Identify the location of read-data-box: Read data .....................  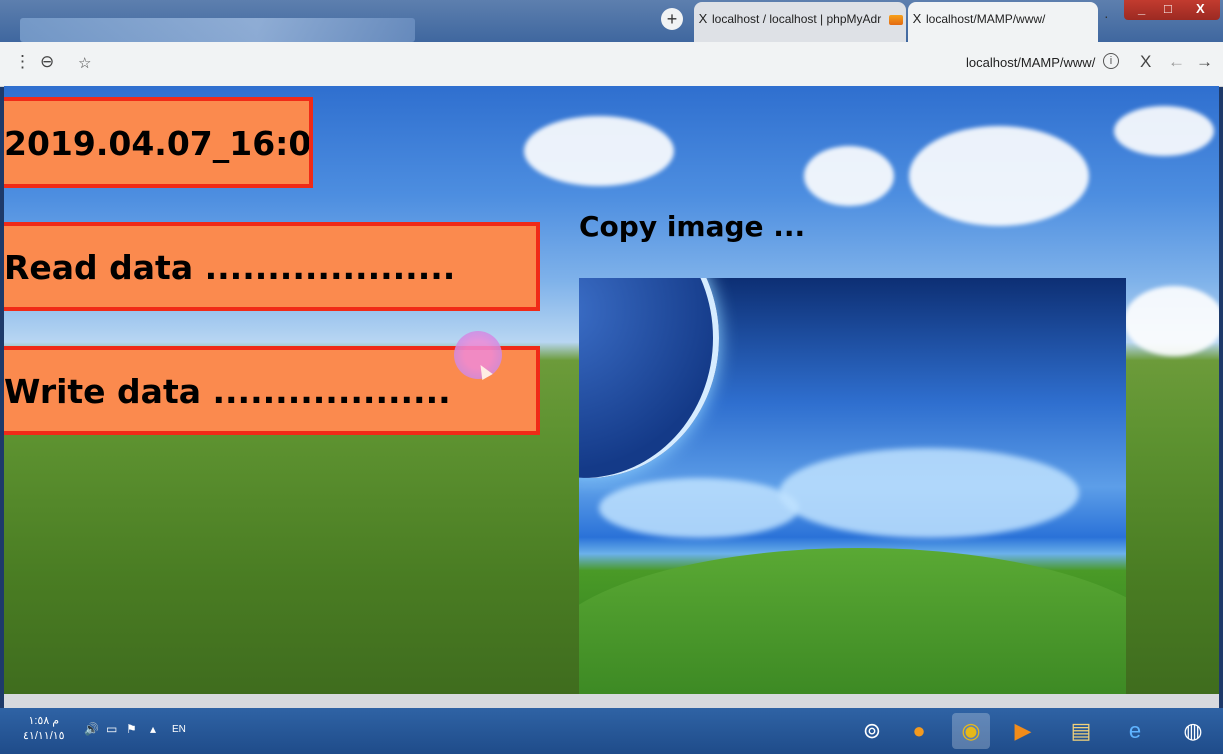
(272, 266).